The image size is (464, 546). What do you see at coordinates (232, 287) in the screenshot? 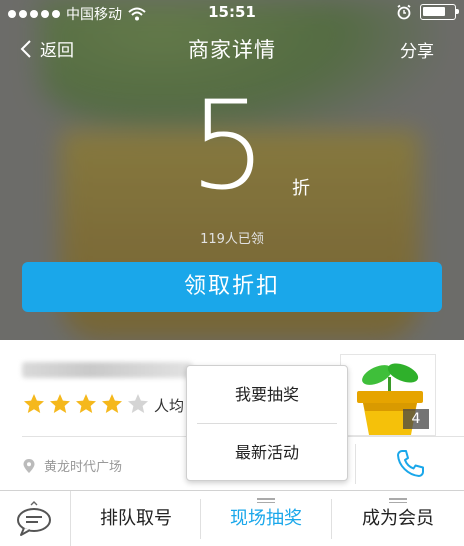
I see `claim-discount-button: 领取折扣` at bounding box center [232, 287].